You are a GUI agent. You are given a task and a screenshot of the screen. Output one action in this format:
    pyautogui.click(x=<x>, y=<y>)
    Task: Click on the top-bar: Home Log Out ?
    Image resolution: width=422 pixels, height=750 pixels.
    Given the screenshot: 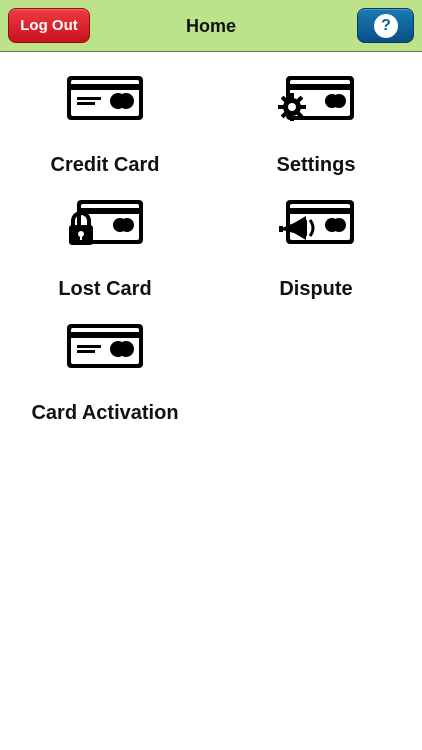 What is the action you would take?
    pyautogui.click(x=211, y=26)
    